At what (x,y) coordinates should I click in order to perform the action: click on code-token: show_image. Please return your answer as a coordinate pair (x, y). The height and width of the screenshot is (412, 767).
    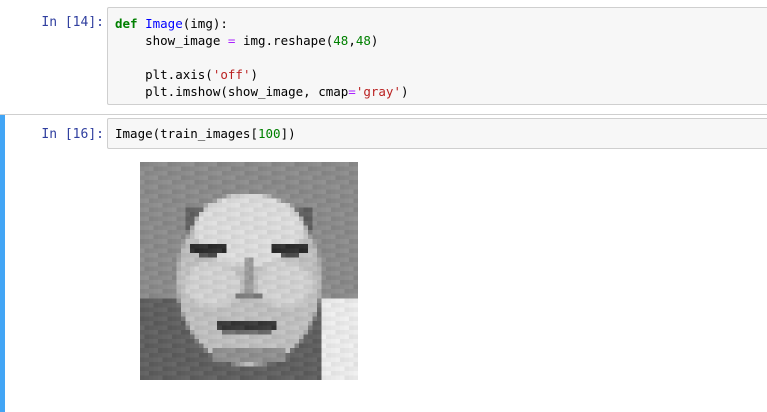
    Looking at the image, I should click on (171, 40).